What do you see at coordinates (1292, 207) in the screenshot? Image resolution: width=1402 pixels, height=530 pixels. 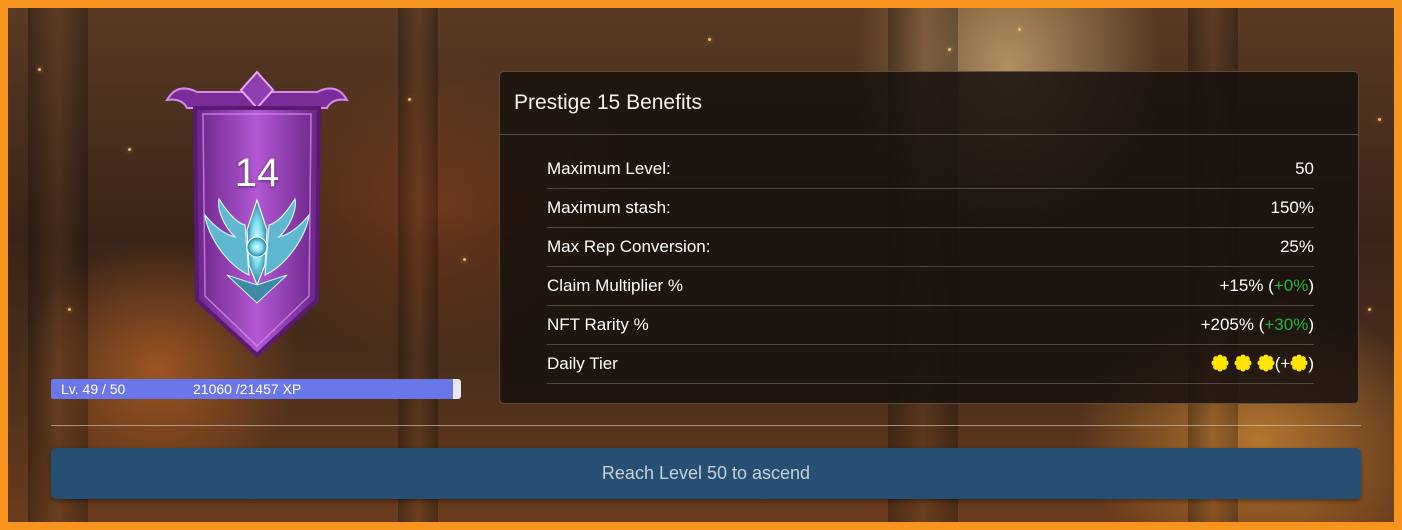 I see `benefit-value: 150%` at bounding box center [1292, 207].